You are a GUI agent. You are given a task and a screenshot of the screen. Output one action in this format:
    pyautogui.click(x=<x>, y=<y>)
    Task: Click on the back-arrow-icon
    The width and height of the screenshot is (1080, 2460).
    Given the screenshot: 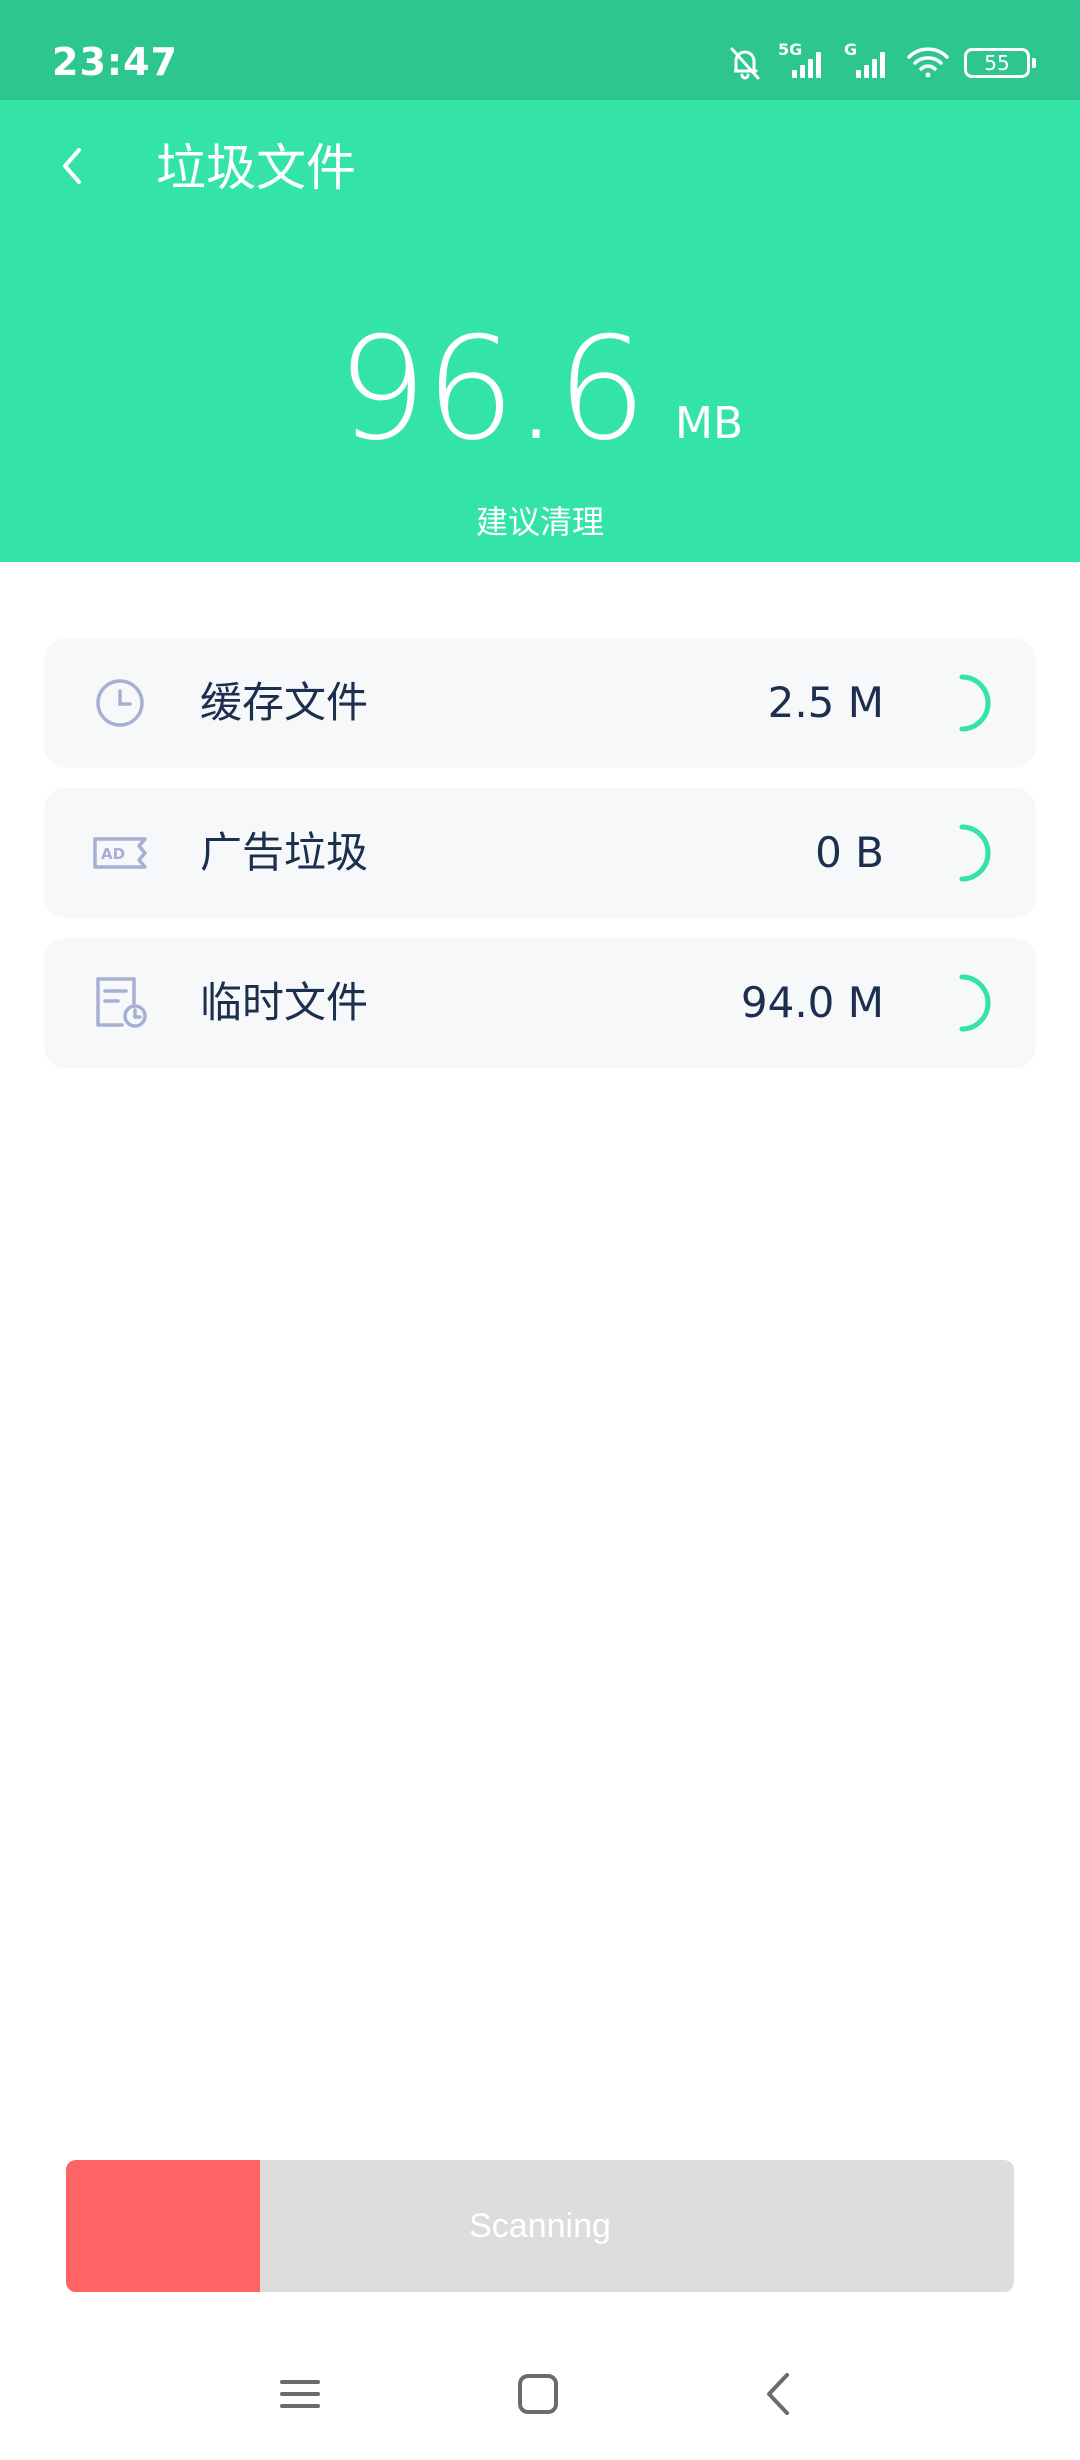 What is the action you would take?
    pyautogui.click(x=72, y=166)
    